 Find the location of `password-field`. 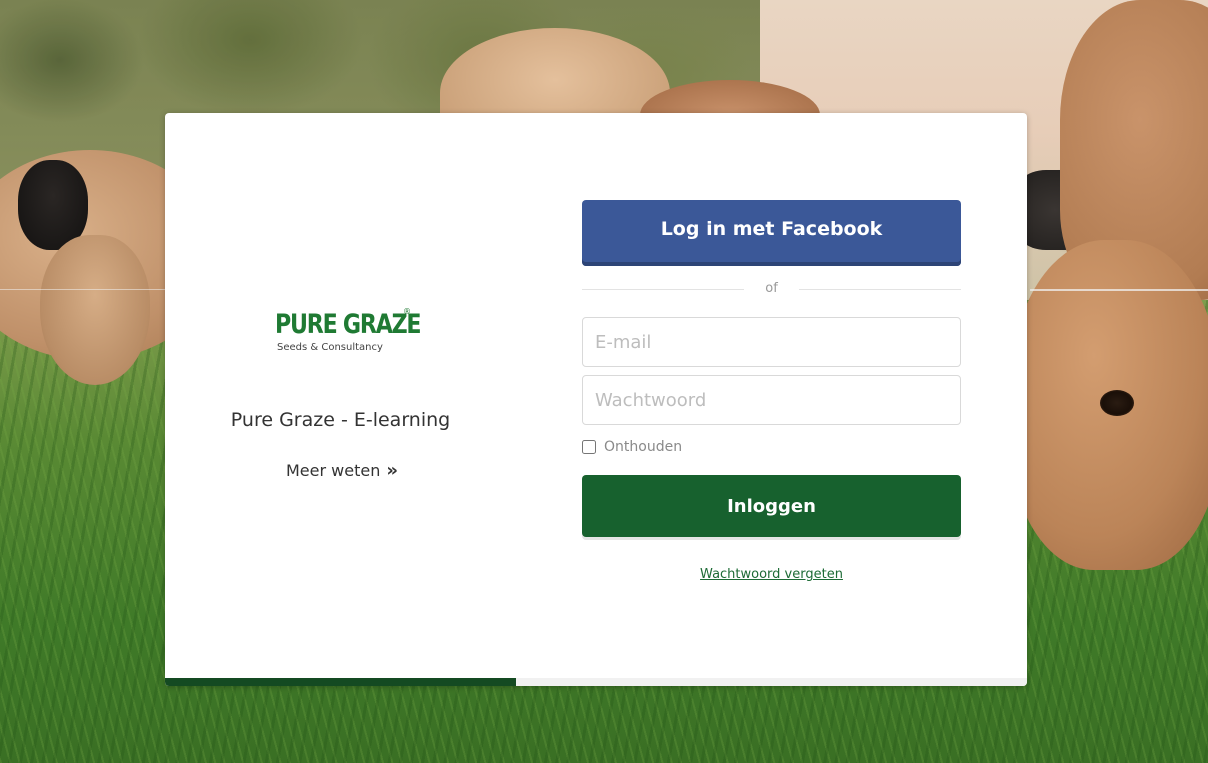

password-field is located at coordinates (771, 400).